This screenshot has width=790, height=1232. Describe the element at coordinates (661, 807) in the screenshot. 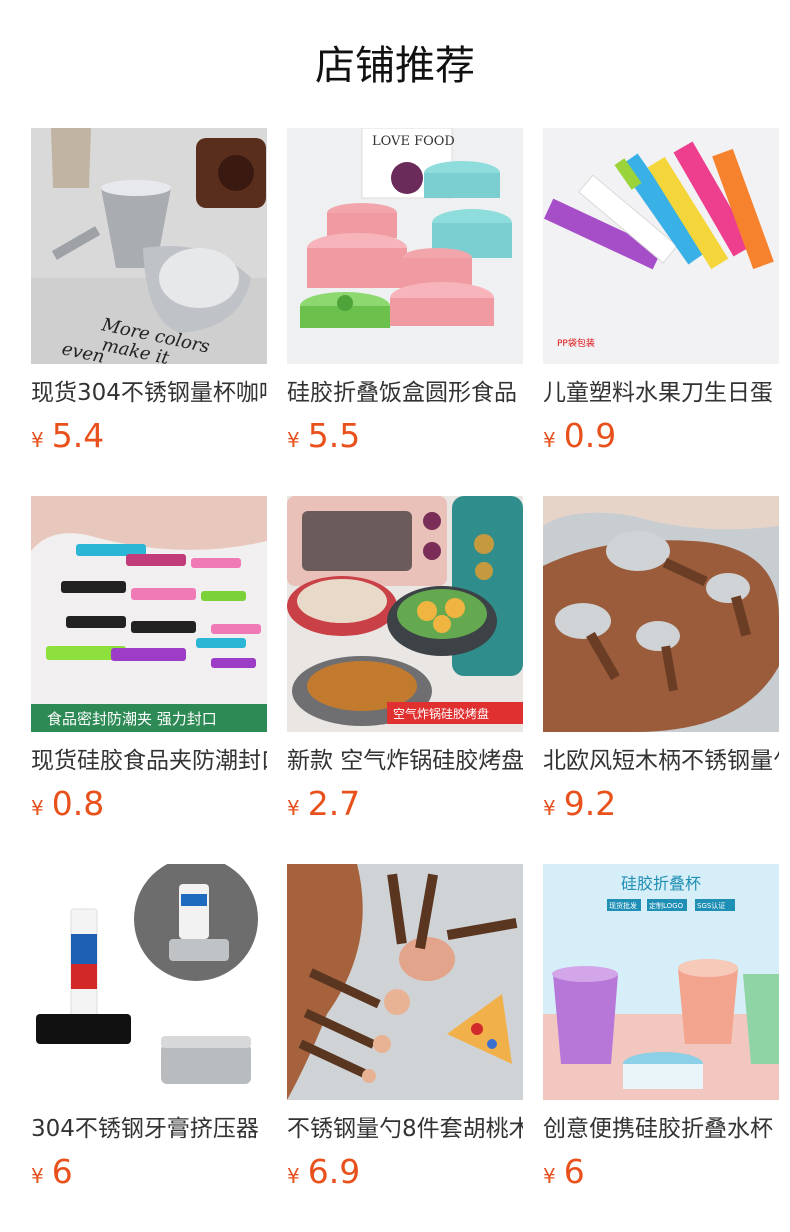

I see `product-price: ¥9.2` at that location.